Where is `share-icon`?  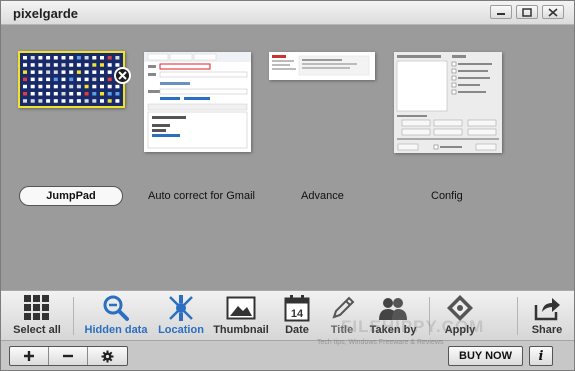
share-icon is located at coordinates (547, 309).